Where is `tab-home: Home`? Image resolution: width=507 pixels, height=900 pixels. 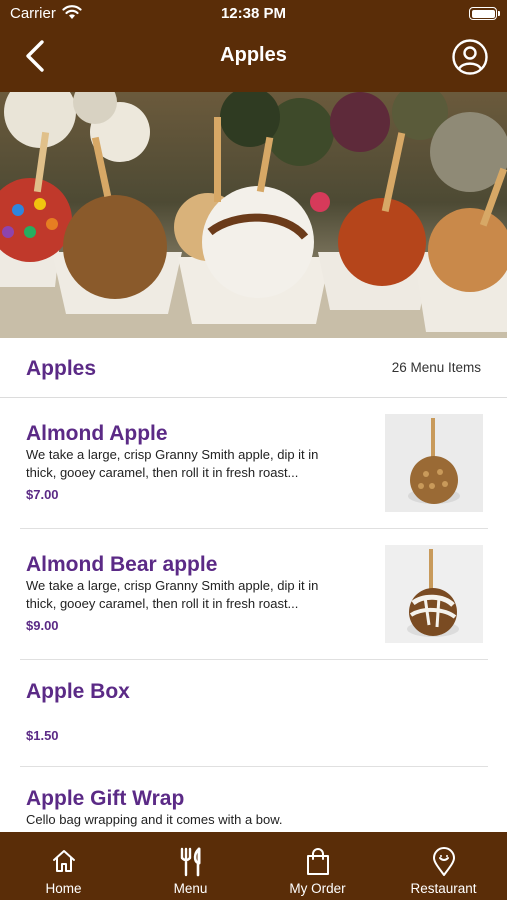
tab-home: Home is located at coordinates (63, 866).